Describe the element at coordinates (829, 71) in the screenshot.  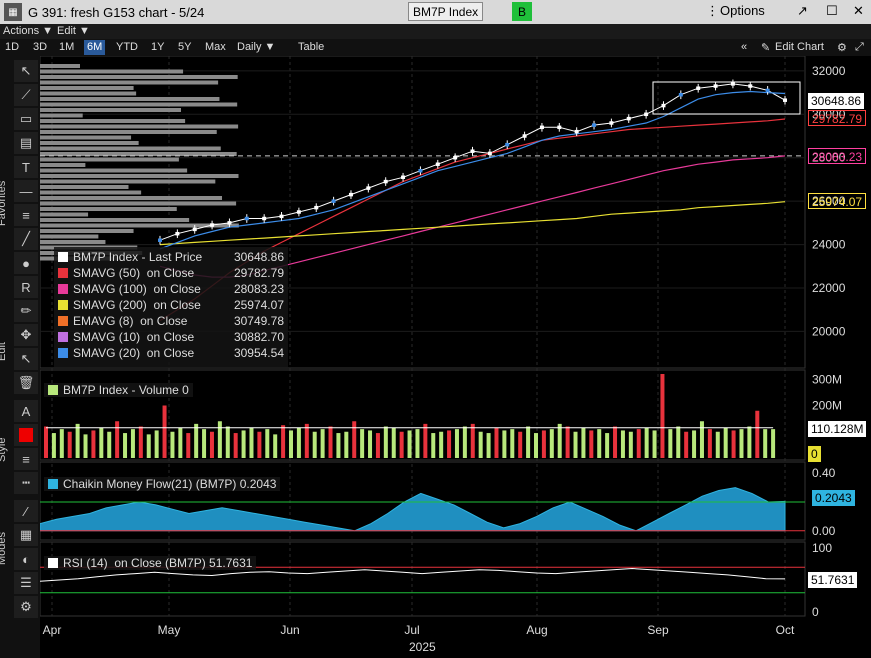
I see `y-tick-label: 32000` at that location.